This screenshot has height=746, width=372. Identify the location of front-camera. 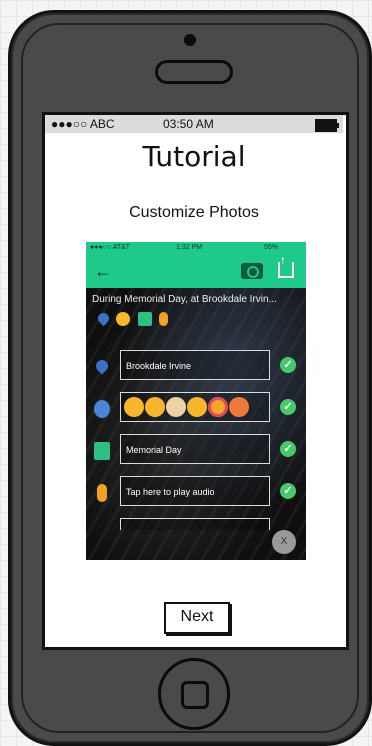
(190, 40).